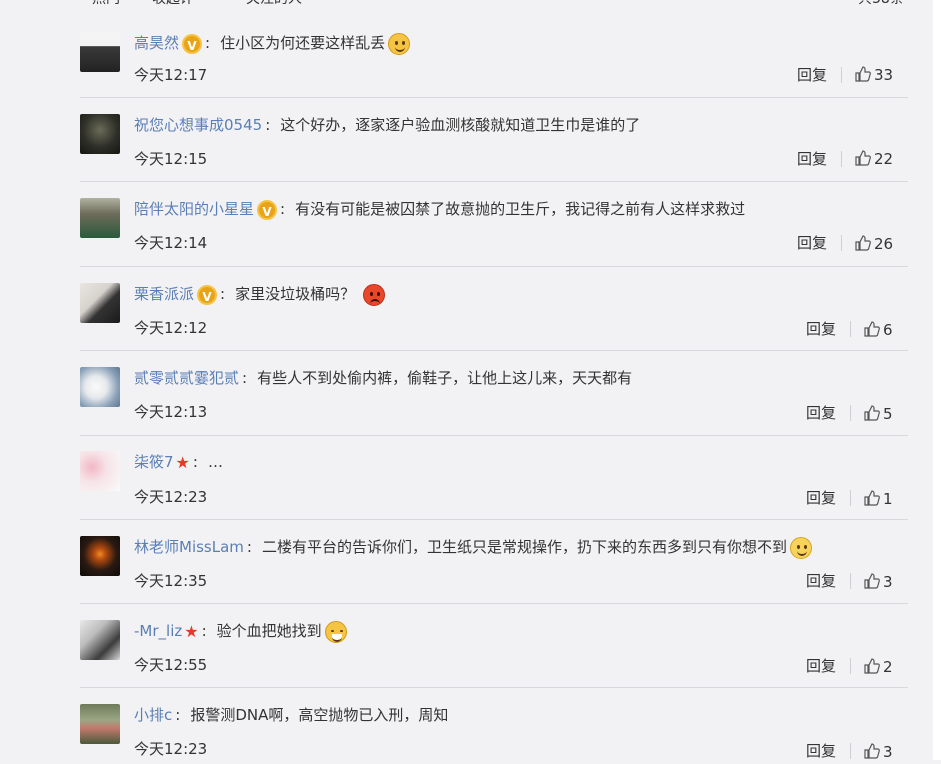 The image size is (941, 764). What do you see at coordinates (173, 4) in the screenshot?
I see `tab-collapse: 收起评` at bounding box center [173, 4].